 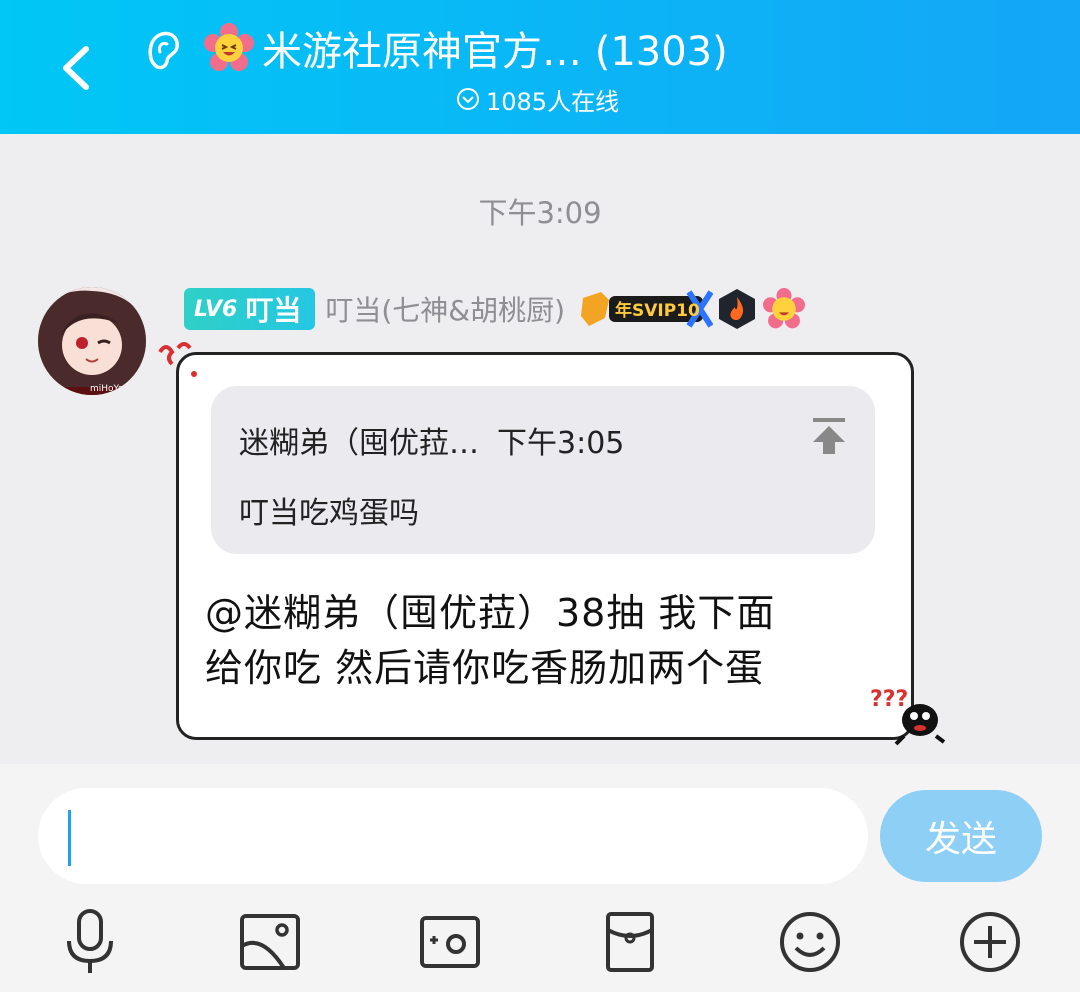 I want to click on sender-nickname: 叮当(七神&胡桃厨), so click(x=445, y=309).